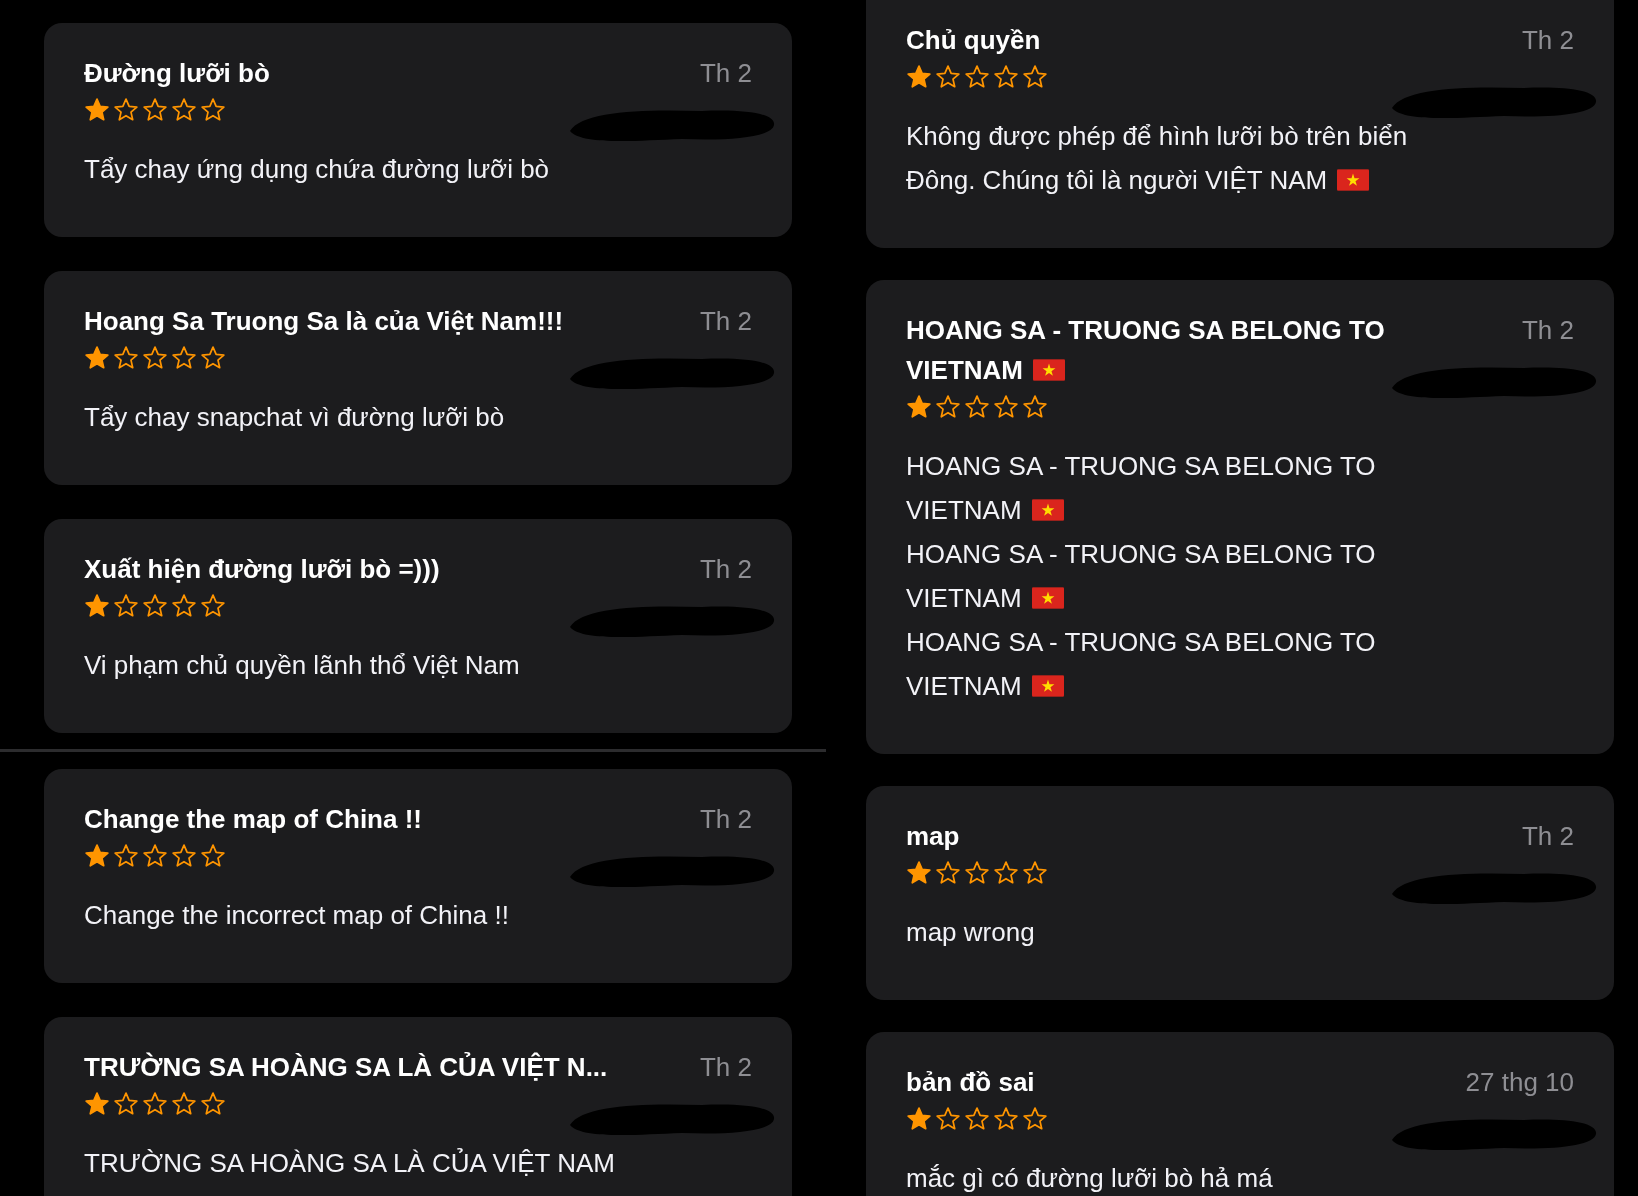 This screenshot has height=1196, width=1638. Describe the element at coordinates (317, 169) in the screenshot. I see `review-text: Tẩy chay ứng dụng chứa đường lưỡi bò` at that location.